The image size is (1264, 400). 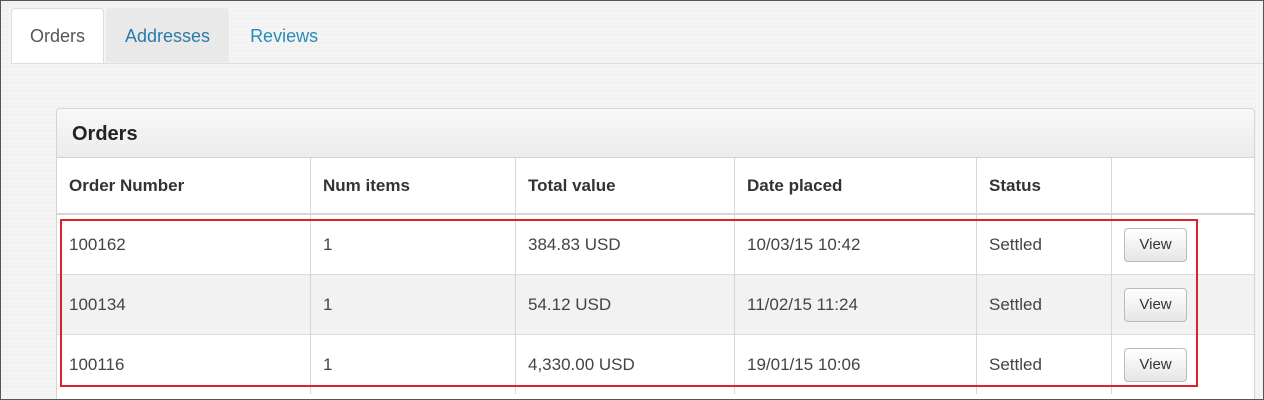 I want to click on tab-addresses: Addresses, so click(x=168, y=35).